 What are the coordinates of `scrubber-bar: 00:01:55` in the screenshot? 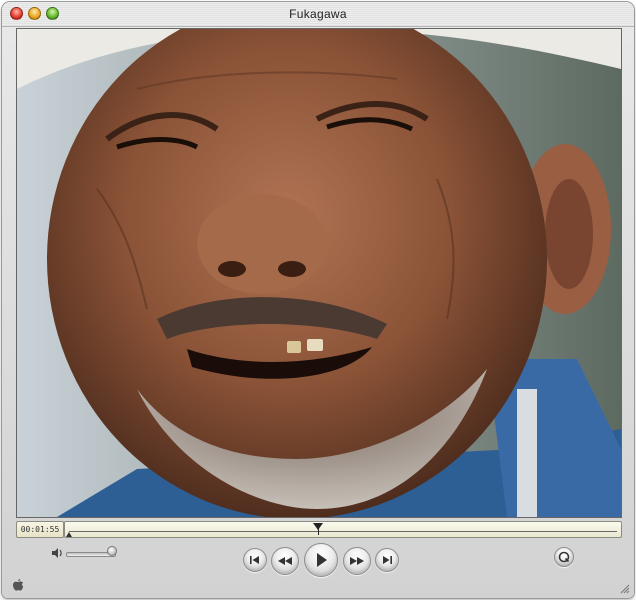 It's located at (319, 529).